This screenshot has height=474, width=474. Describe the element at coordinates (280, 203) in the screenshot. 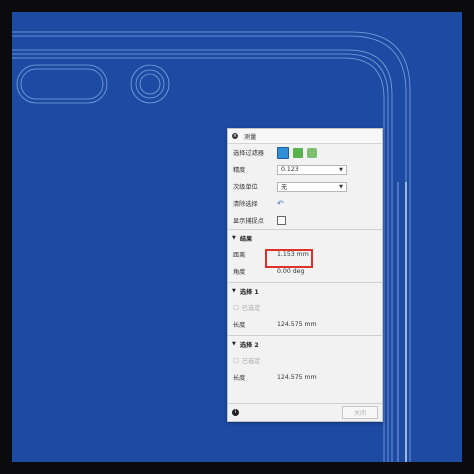

I see `undo-icon: ↶` at that location.